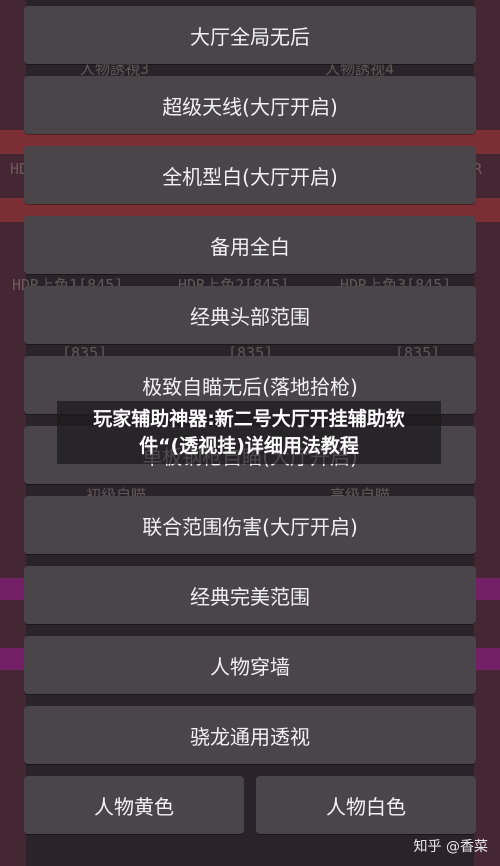 The image size is (500, 866). What do you see at coordinates (250, 735) in the screenshot?
I see `menu-item-snapdragon-esp: 骁龙通用透视` at bounding box center [250, 735].